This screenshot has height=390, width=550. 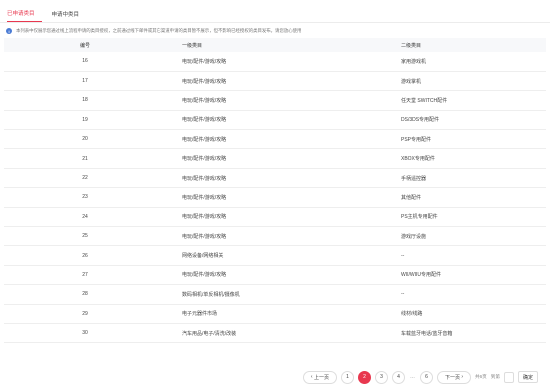 I want to click on table-row: 19 电玩/配件/游戏/攻略 DS/3DS专用配件, so click(x=275, y=120).